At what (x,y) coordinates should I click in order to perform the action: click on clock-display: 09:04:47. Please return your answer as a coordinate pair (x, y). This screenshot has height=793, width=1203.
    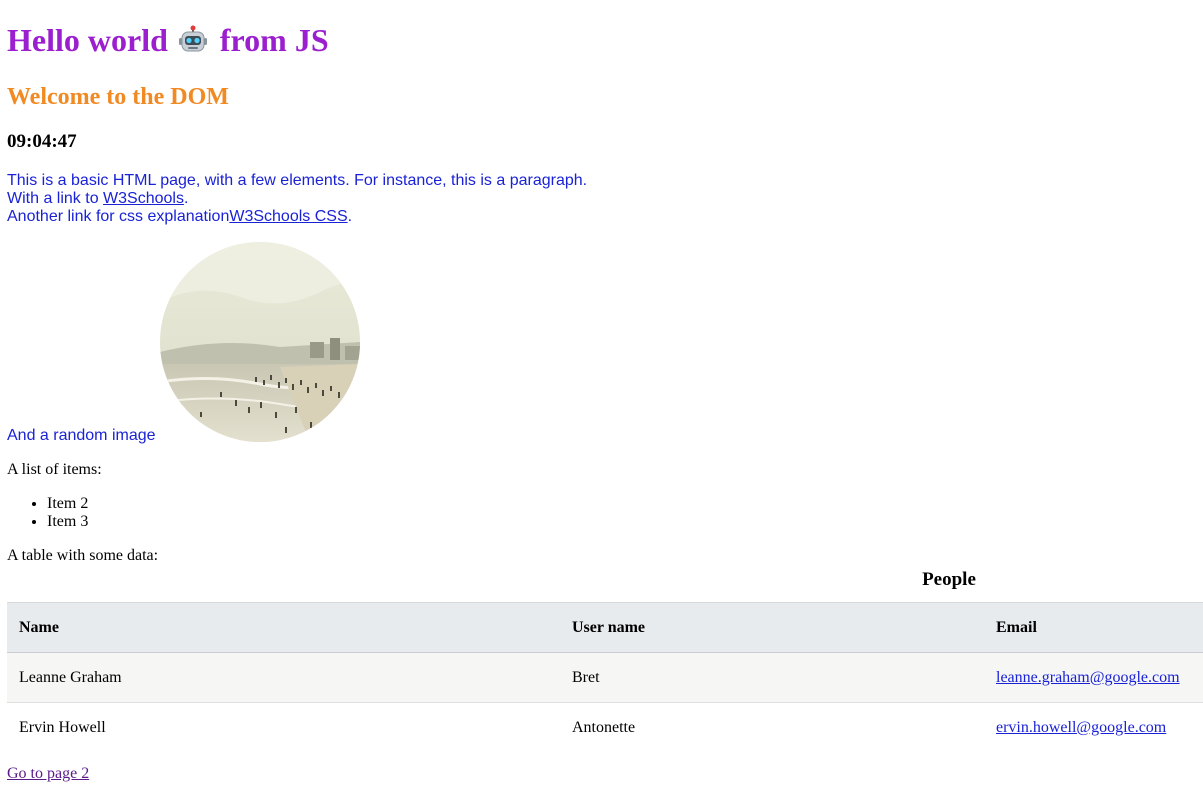
    Looking at the image, I should click on (42, 141).